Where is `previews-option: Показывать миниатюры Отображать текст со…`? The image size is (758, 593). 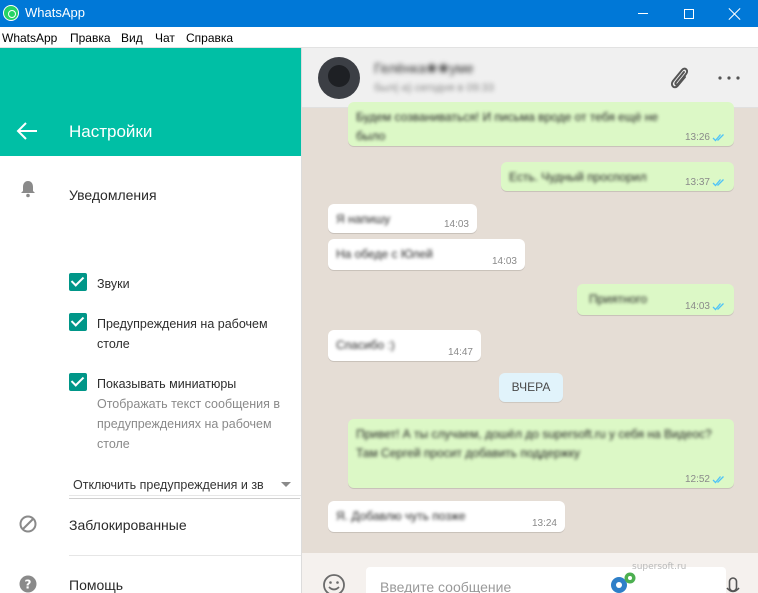 previews-option: Показывать миниатюры Отображать текст со… is located at coordinates (179, 415).